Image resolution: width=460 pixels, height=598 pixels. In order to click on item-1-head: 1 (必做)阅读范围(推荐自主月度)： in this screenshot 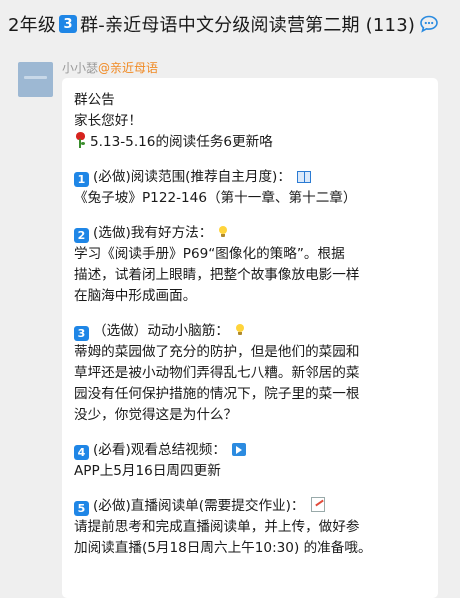, I will do `click(250, 177)`.